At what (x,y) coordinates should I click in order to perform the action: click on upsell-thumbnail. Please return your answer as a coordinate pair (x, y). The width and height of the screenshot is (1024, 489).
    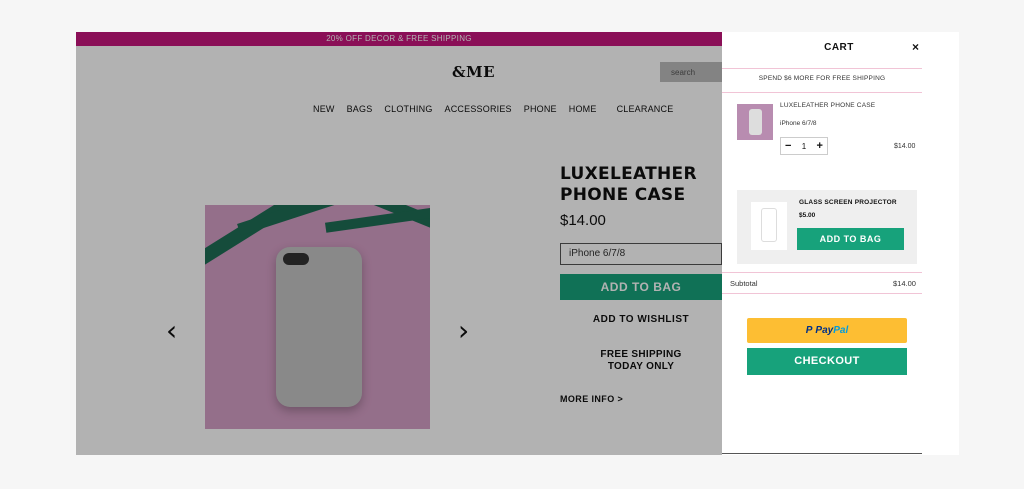
    Looking at the image, I should click on (769, 226).